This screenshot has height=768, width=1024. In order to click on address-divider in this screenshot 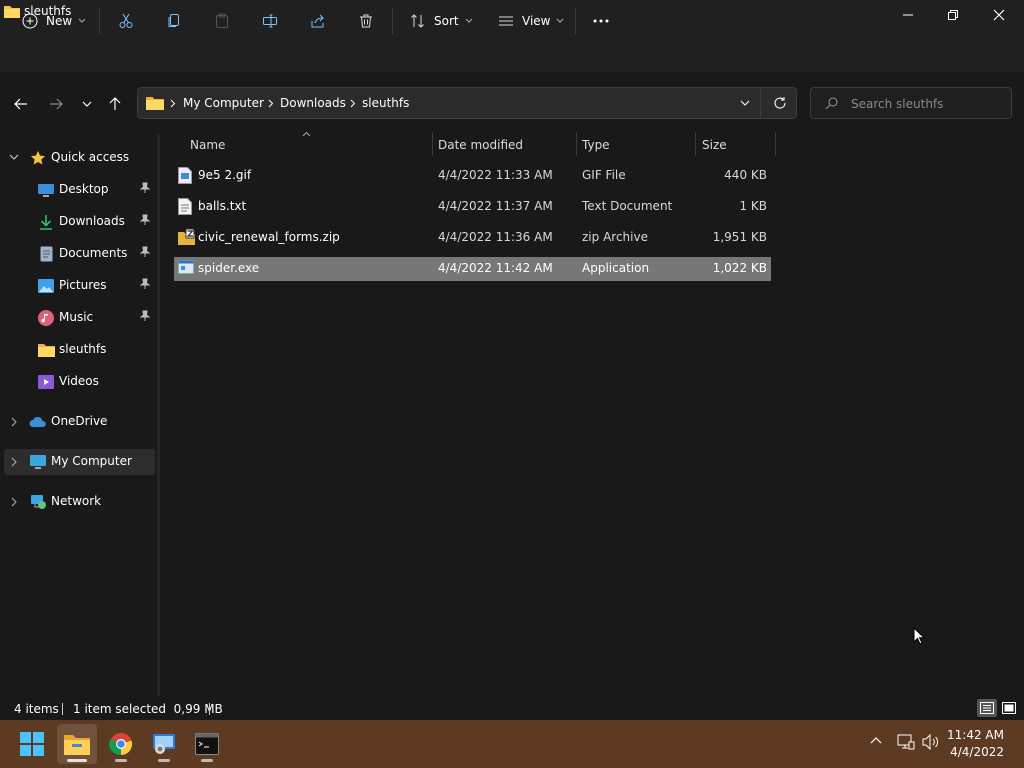, I will do `click(760, 103)`.